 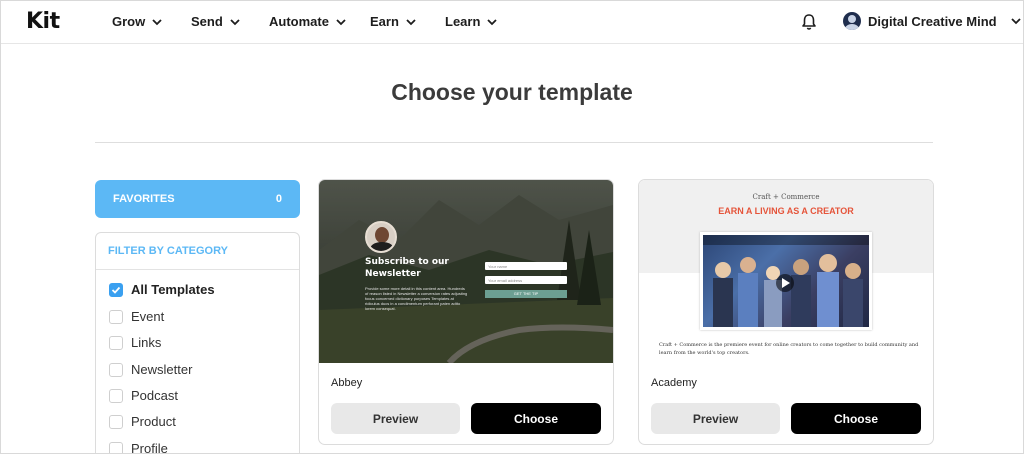 I want to click on nav-grow: Grow, so click(x=137, y=21).